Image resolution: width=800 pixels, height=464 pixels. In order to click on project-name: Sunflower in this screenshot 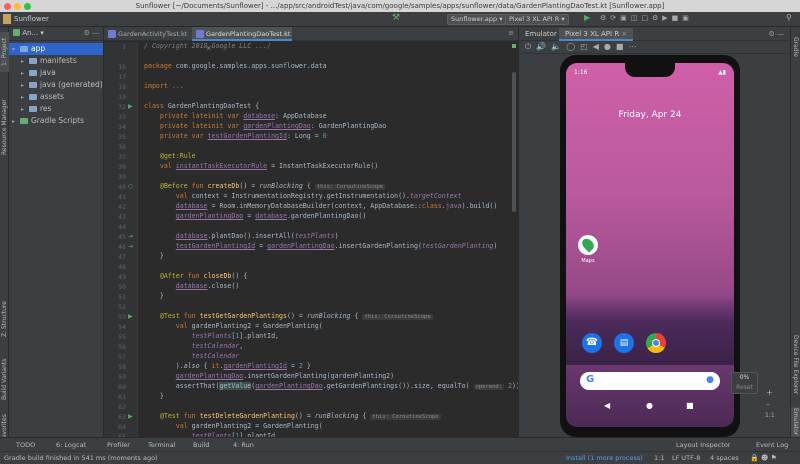, I will do `click(31, 19)`.